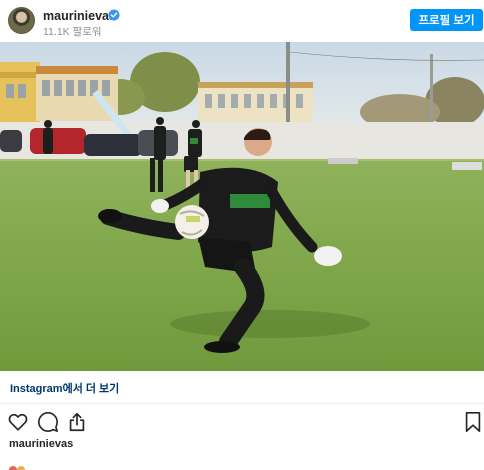 The width and height of the screenshot is (484, 470). Describe the element at coordinates (446, 20) in the screenshot. I see `view-profile-button: 프로필 보기` at that location.